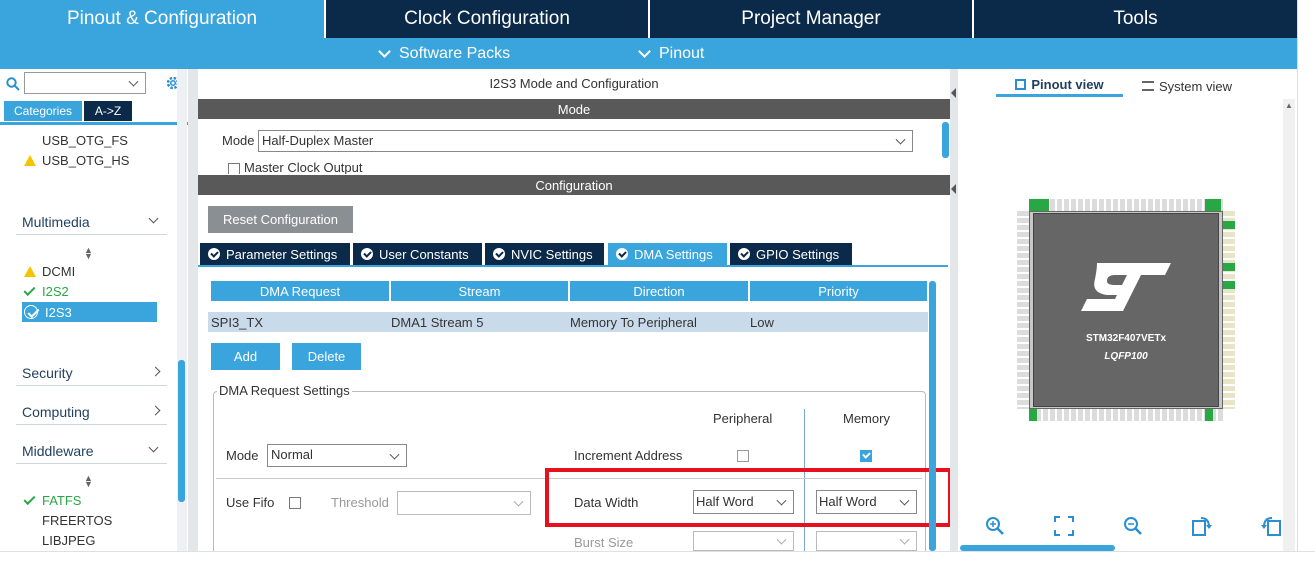  Describe the element at coordinates (585, 141) in the screenshot. I see `mode-select: Half-Duplex Master` at that location.